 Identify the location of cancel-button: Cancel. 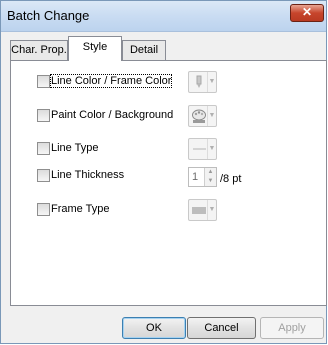
(221, 328).